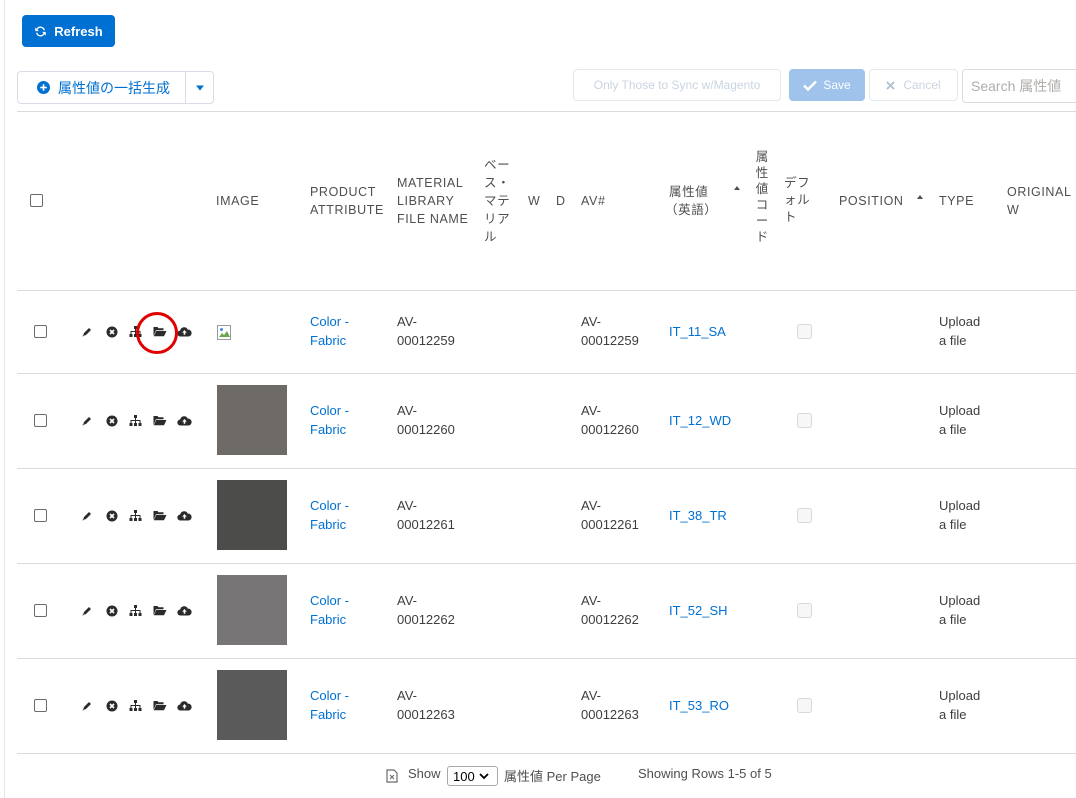 The image size is (1076, 798). Describe the element at coordinates (546, 290) in the screenshot. I see `header-bottom-border` at that location.